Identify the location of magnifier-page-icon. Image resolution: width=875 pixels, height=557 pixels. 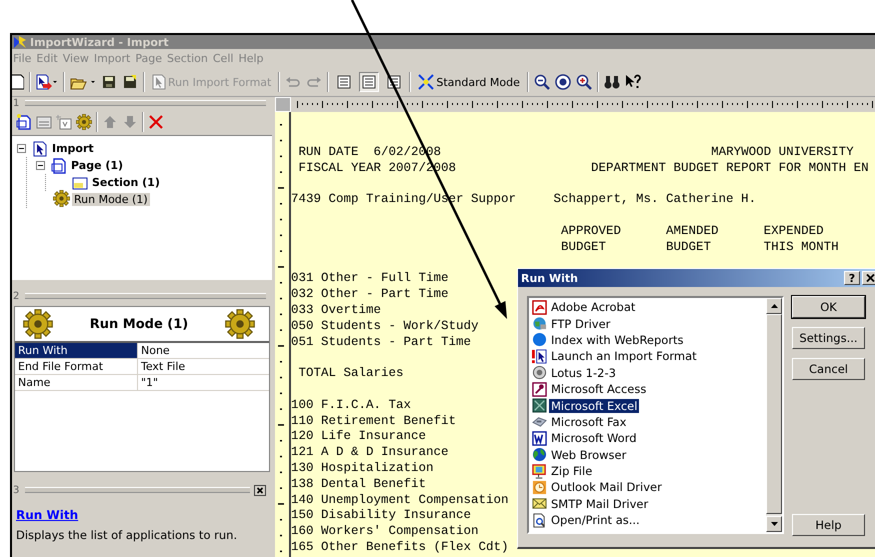
(539, 520).